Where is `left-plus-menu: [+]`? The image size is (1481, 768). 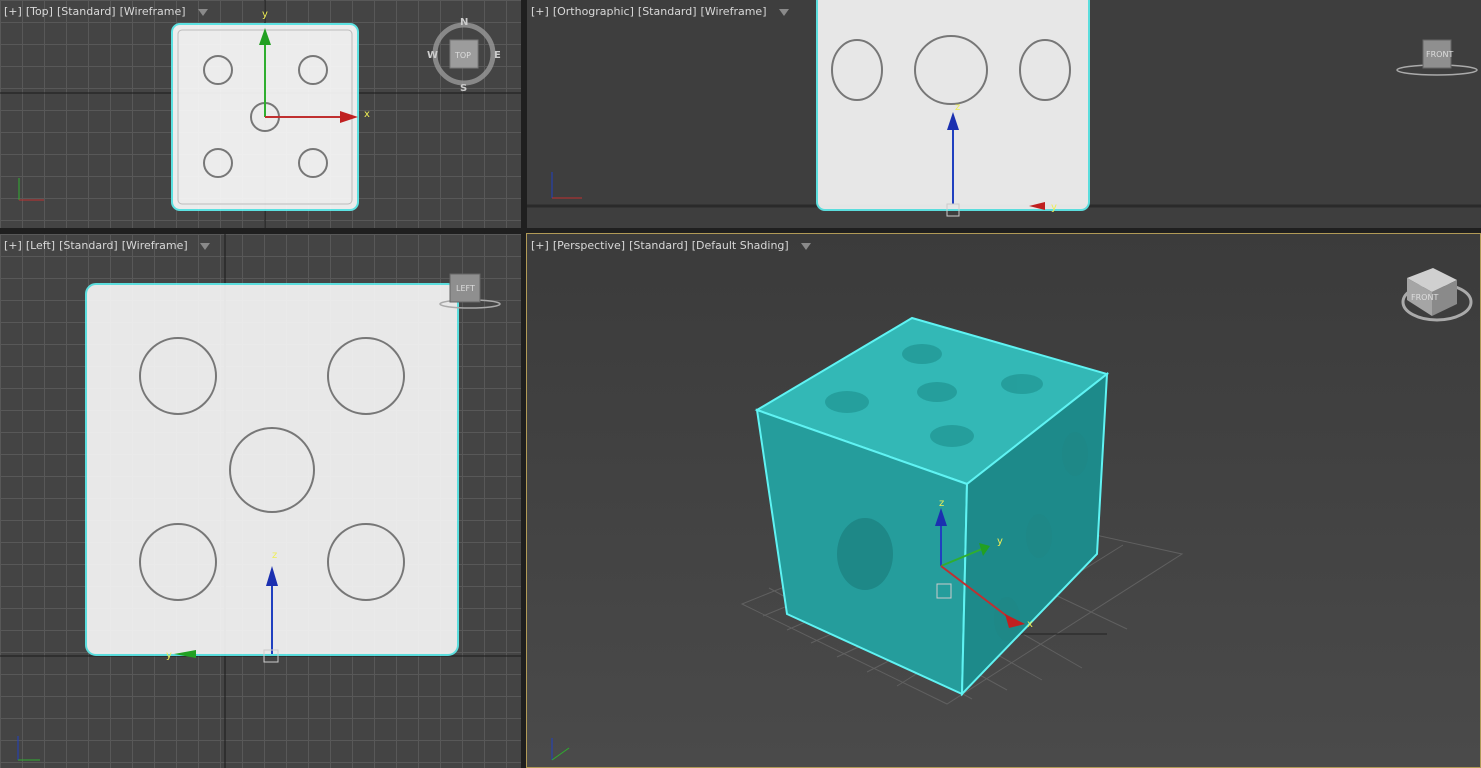
left-plus-menu: [+] is located at coordinates (13, 245).